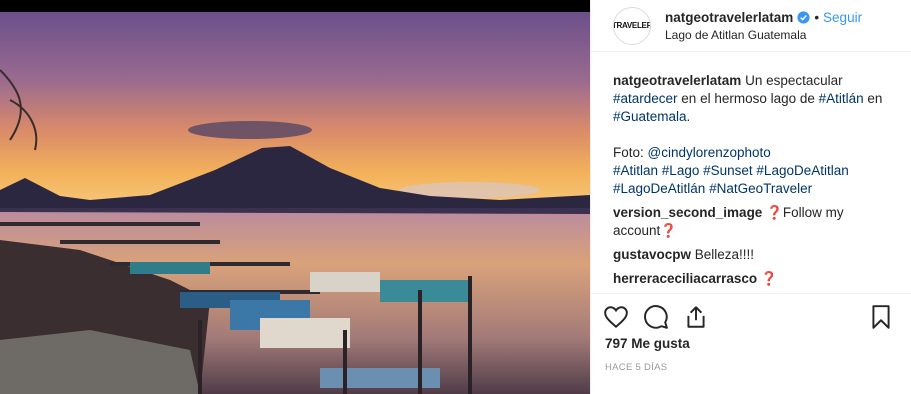 The image size is (911, 394). I want to click on list-item: herreraceciliacarrasco ❓, so click(755, 279).